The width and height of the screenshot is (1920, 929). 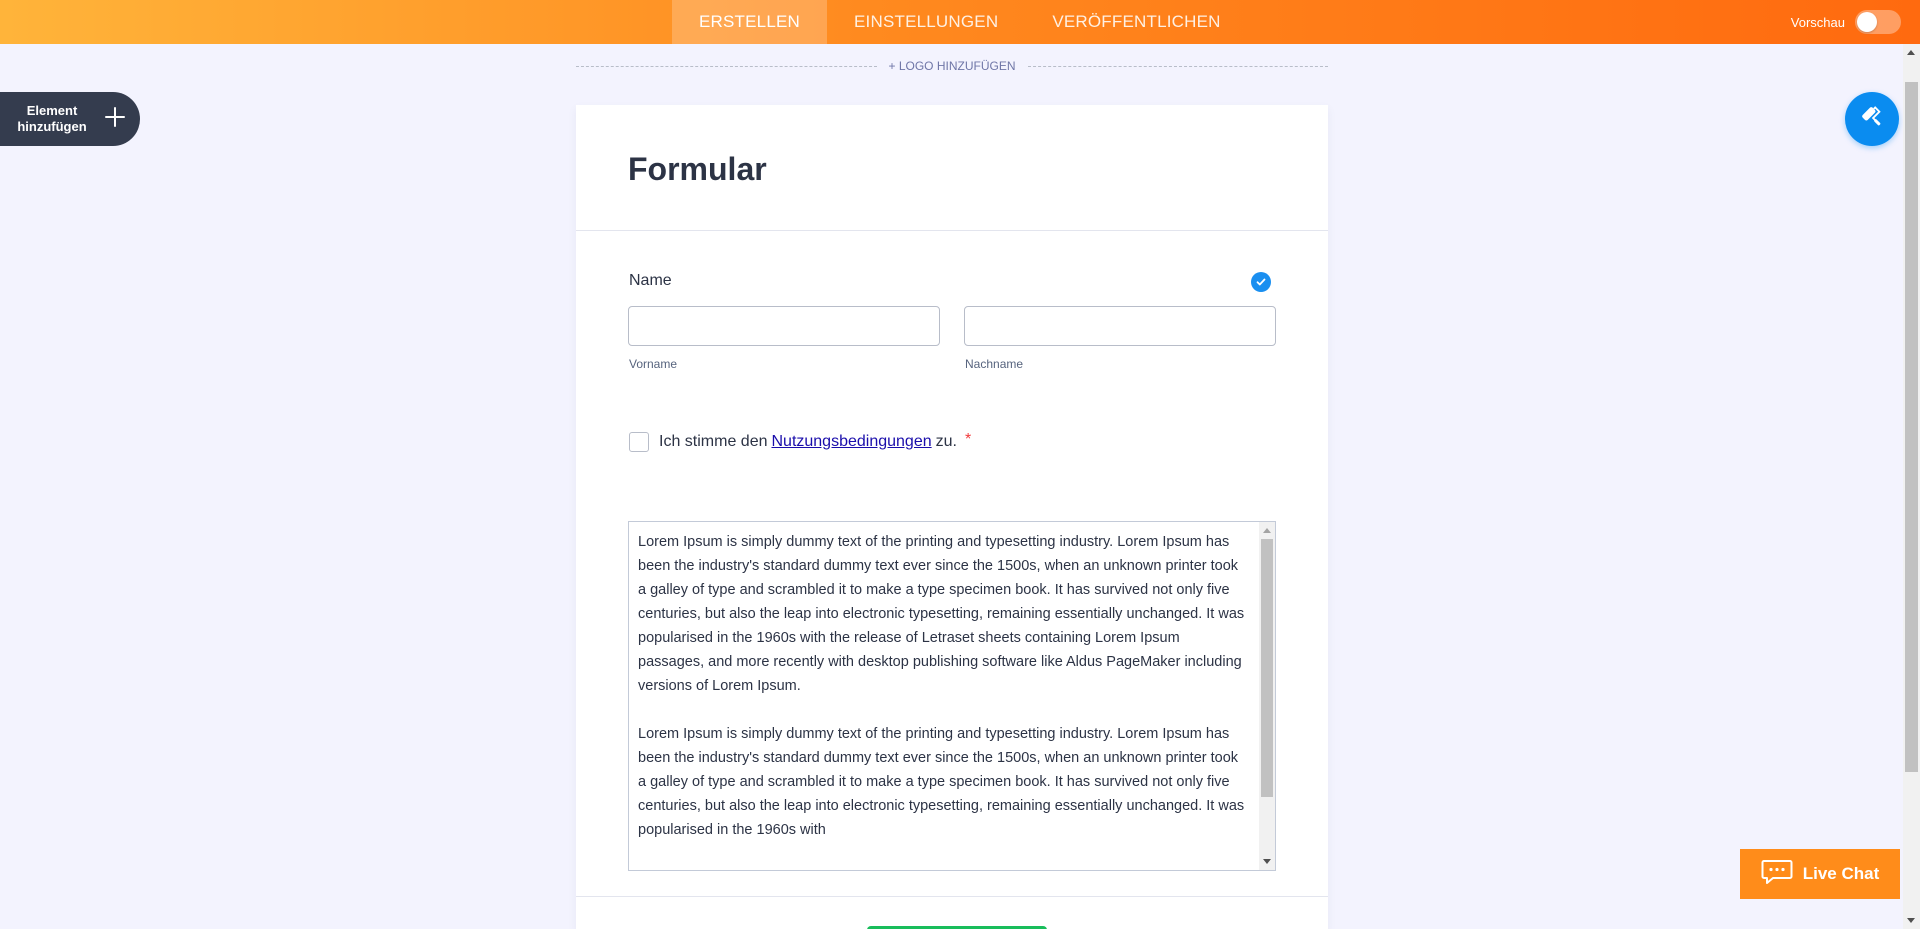 What do you see at coordinates (1777, 874) in the screenshot?
I see `chat-bubble-icon` at bounding box center [1777, 874].